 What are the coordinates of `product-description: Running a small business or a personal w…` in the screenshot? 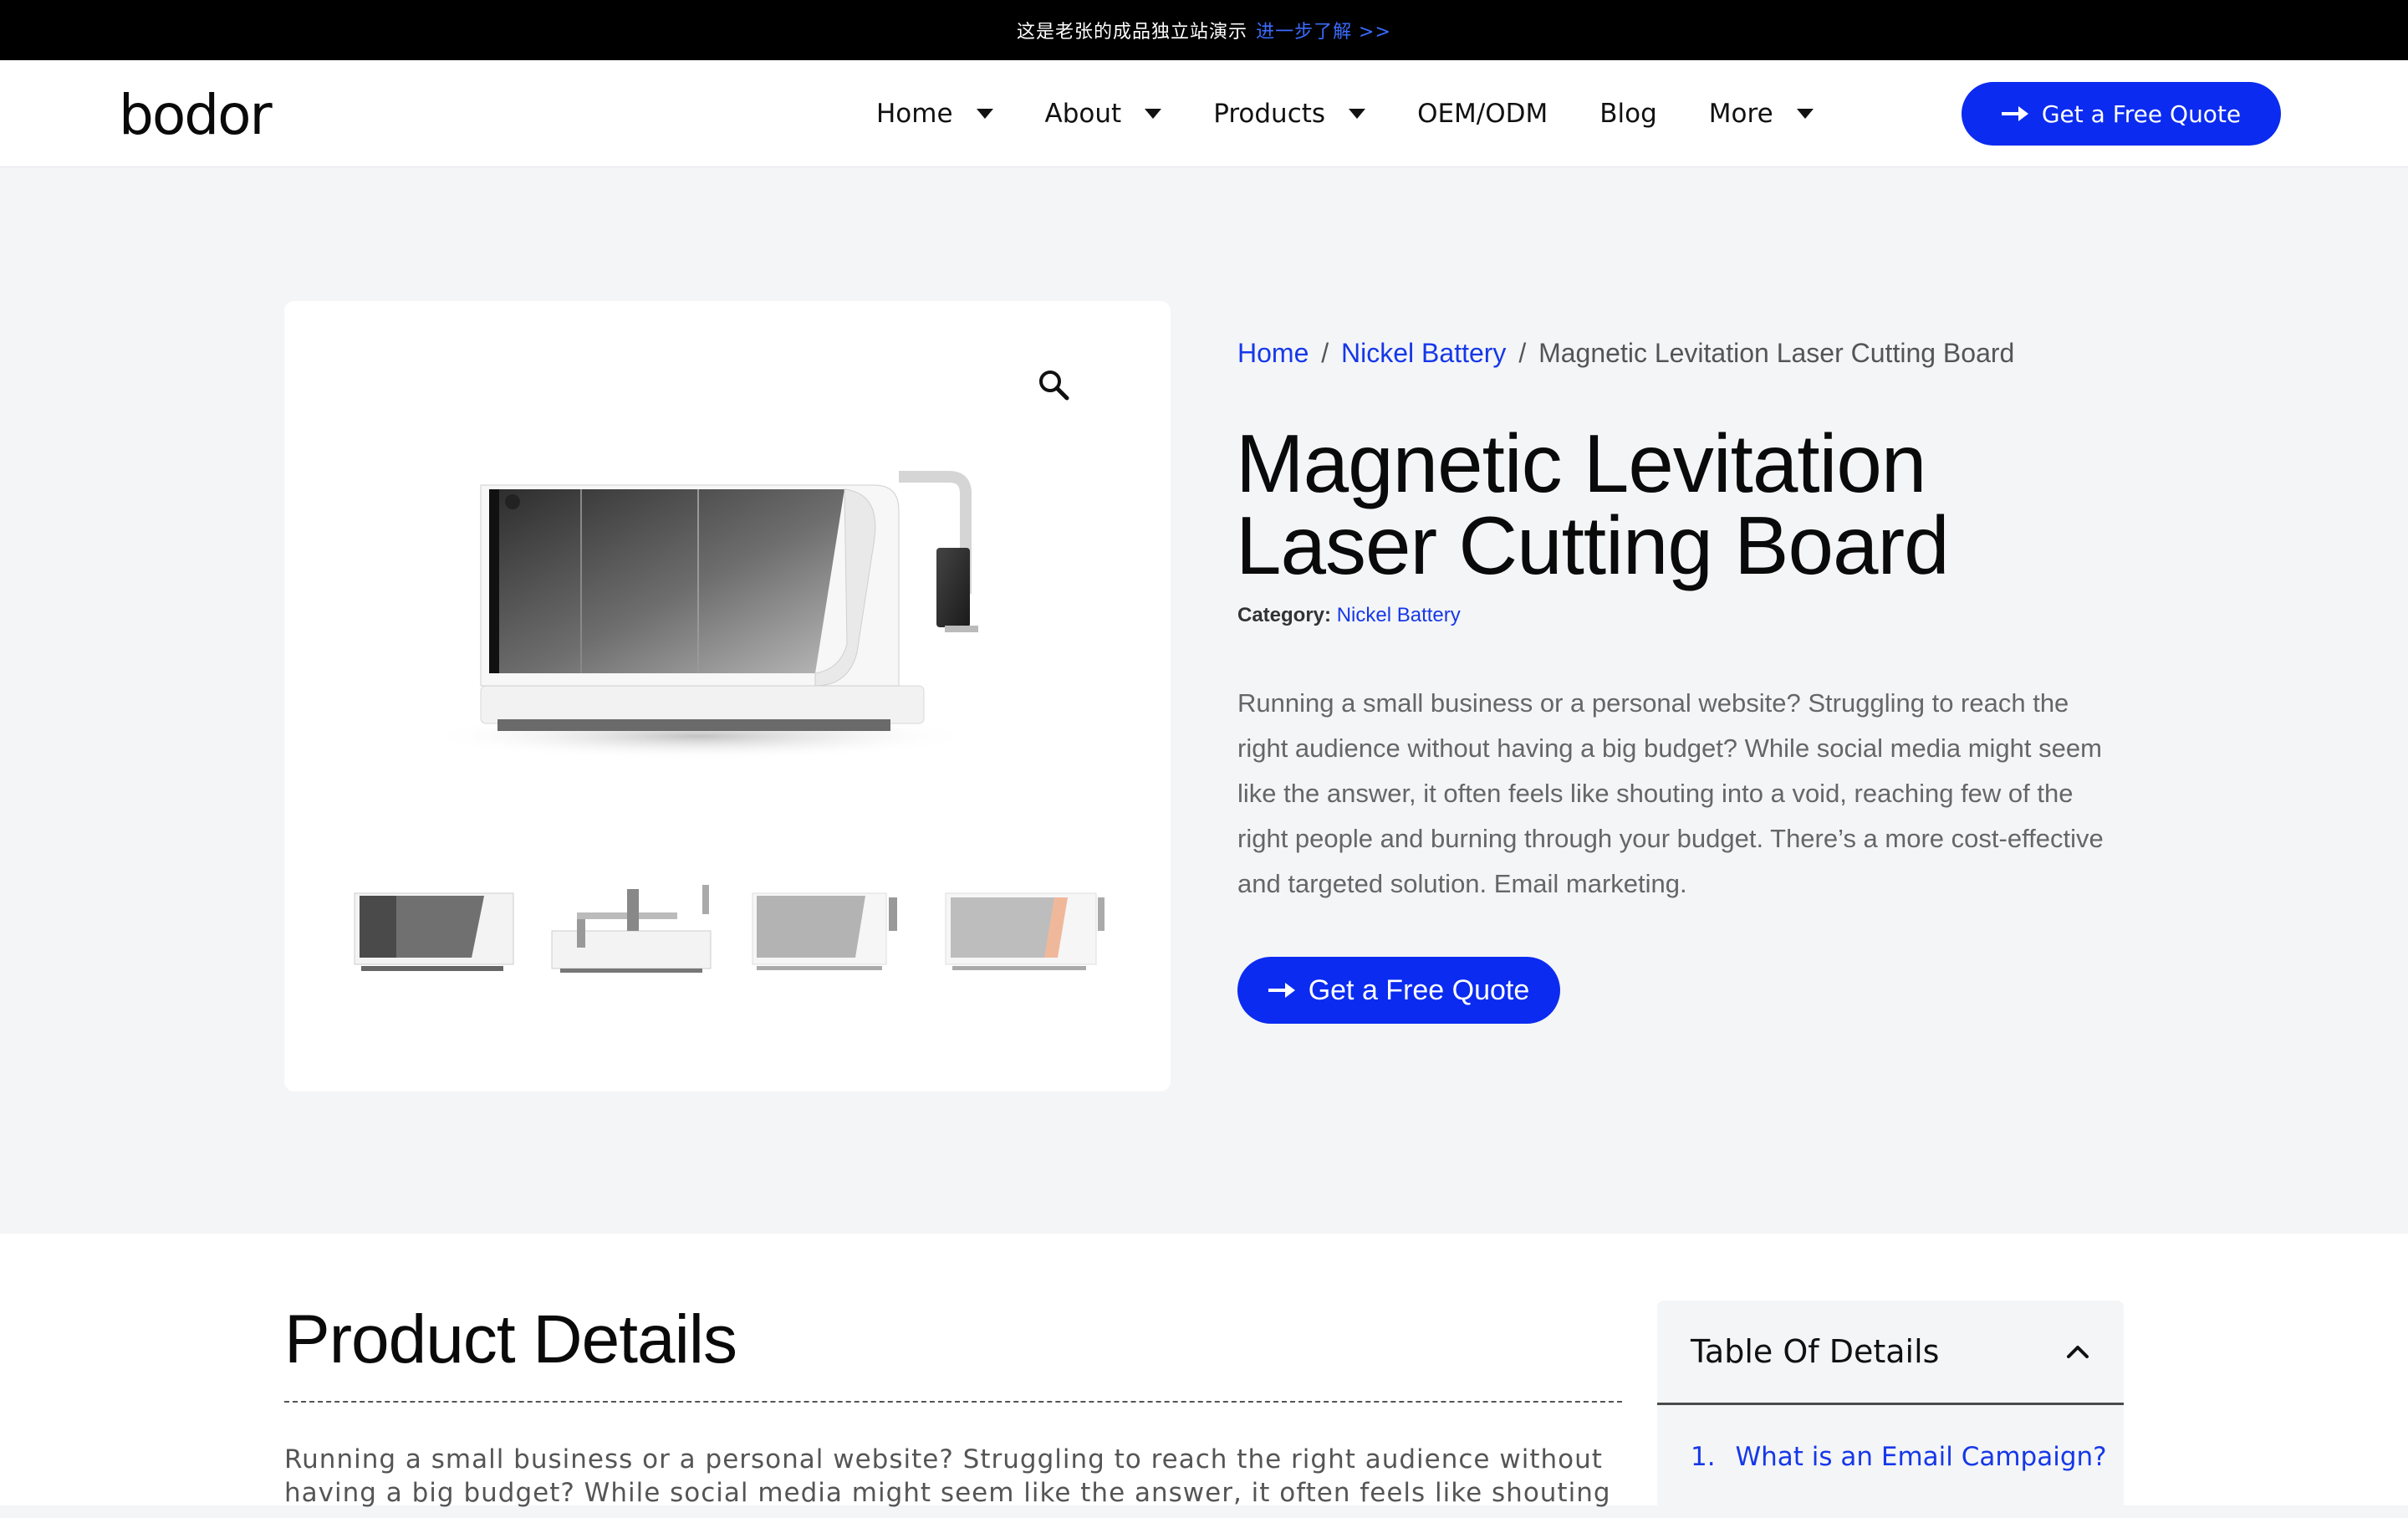 It's located at (1670, 793).